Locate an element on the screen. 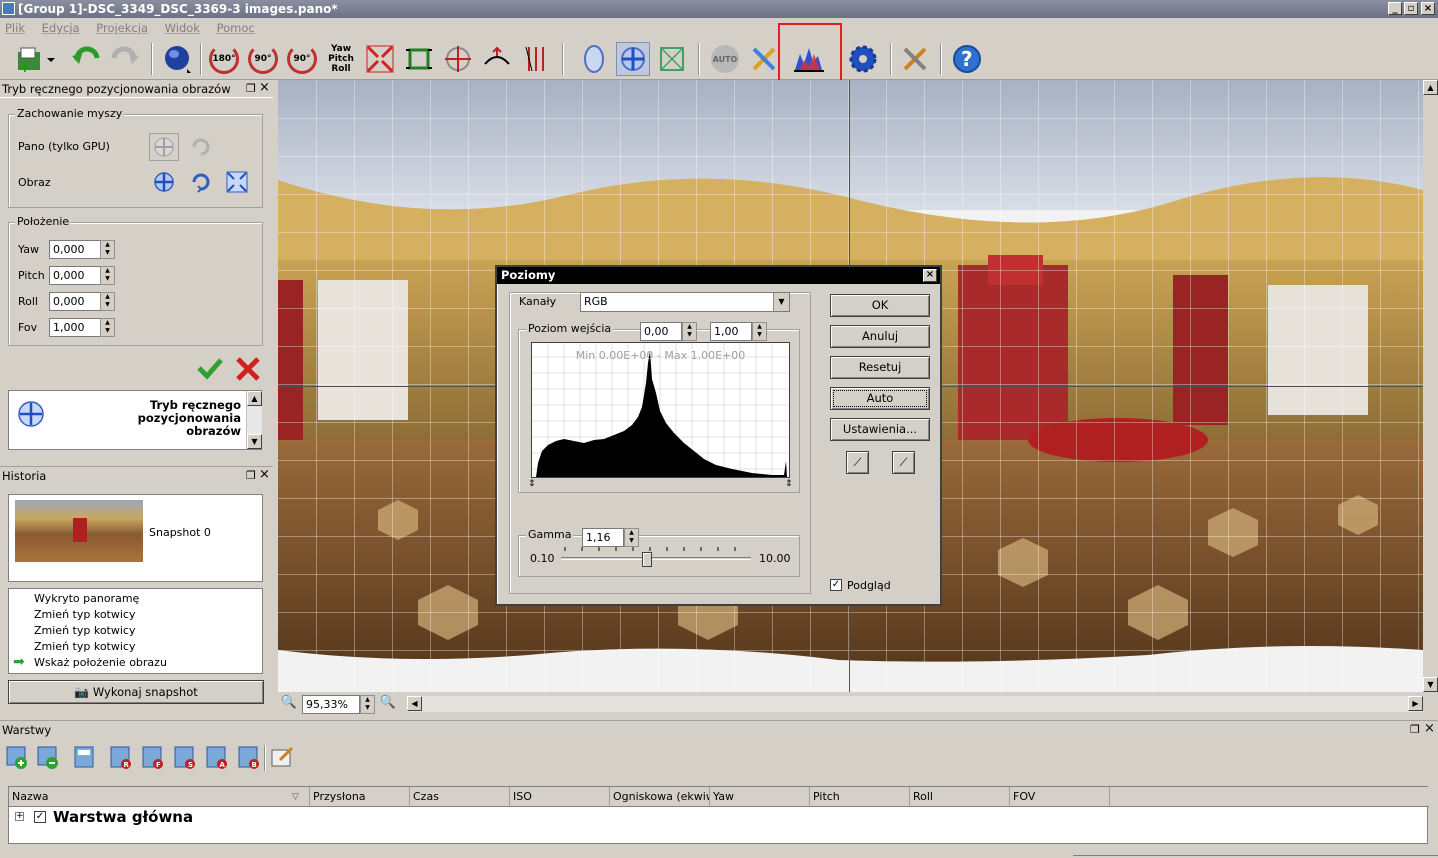  center-button is located at coordinates (458, 59).